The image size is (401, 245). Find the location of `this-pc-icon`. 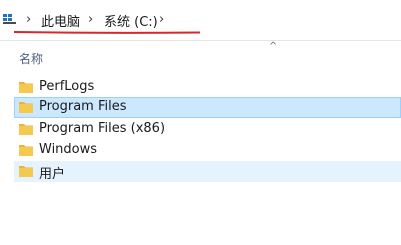

this-pc-icon is located at coordinates (9, 19).